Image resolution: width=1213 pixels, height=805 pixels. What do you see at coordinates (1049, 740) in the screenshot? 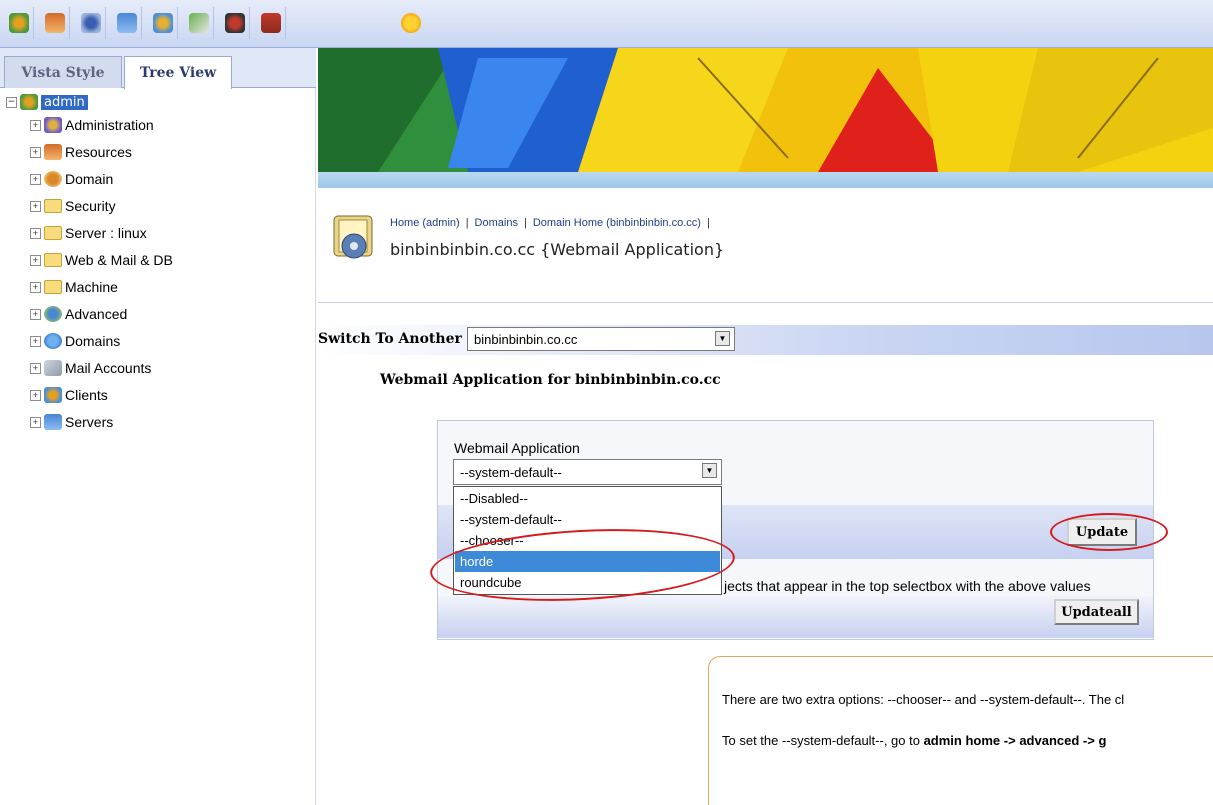
I see `info-advanced: advanced` at bounding box center [1049, 740].